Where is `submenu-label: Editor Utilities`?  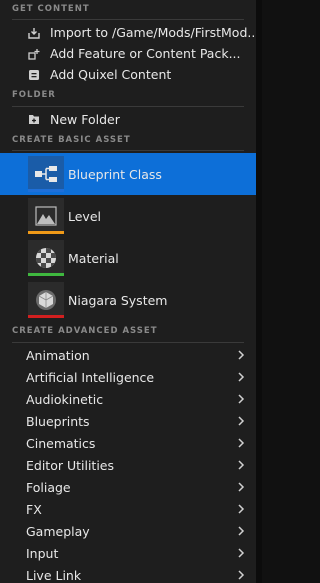 submenu-label: Editor Utilities is located at coordinates (70, 465).